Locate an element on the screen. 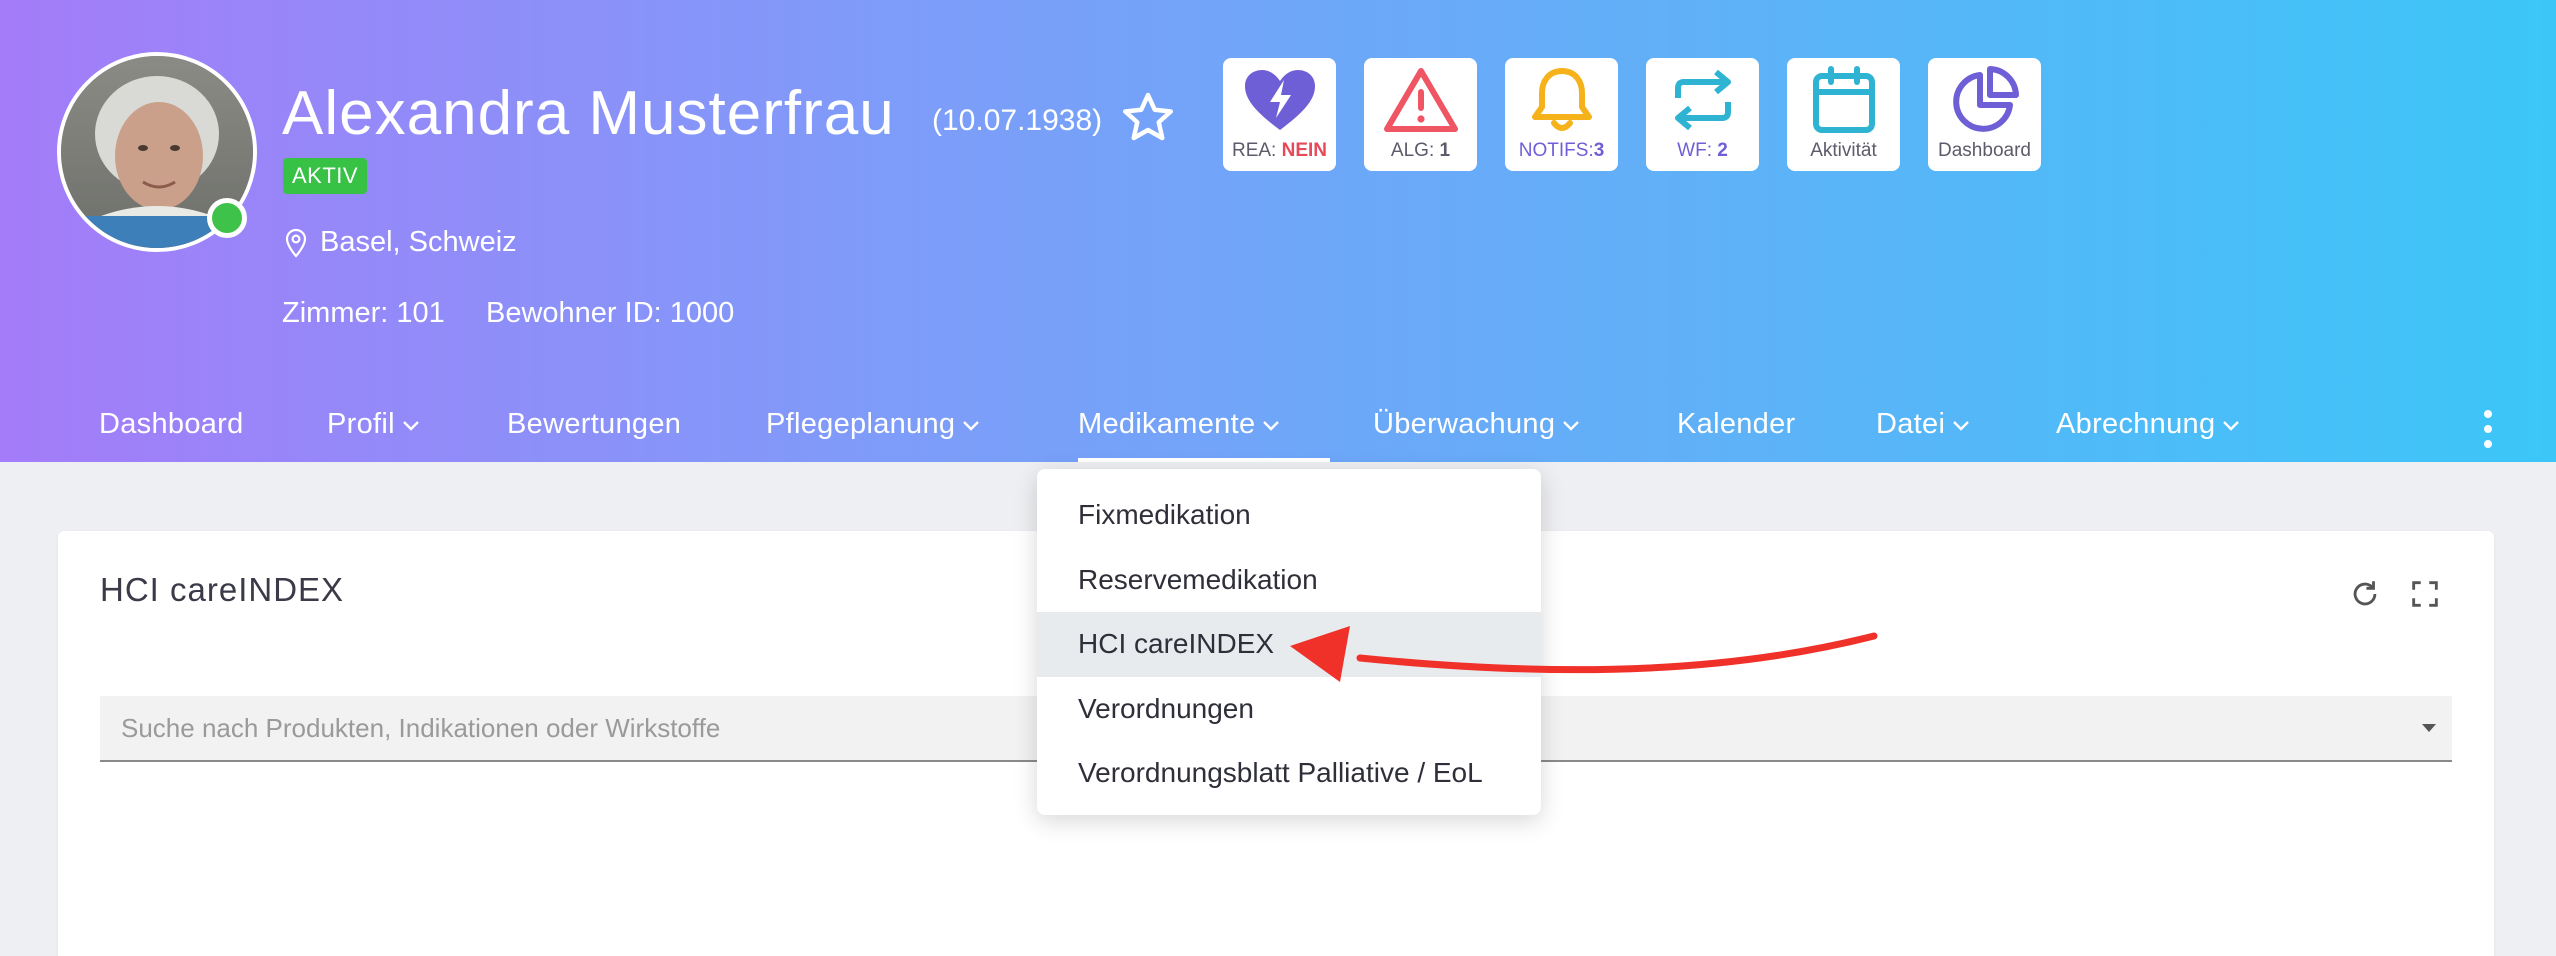 The height and width of the screenshot is (956, 2556). tile-activity: Aktivität is located at coordinates (1843, 114).